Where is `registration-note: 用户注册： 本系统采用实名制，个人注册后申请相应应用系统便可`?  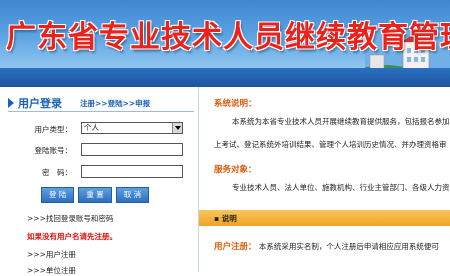
registration-note: 用户注册： 本系统采用实名制，个人注册后申请相应应用系统便可 is located at coordinates (326, 246).